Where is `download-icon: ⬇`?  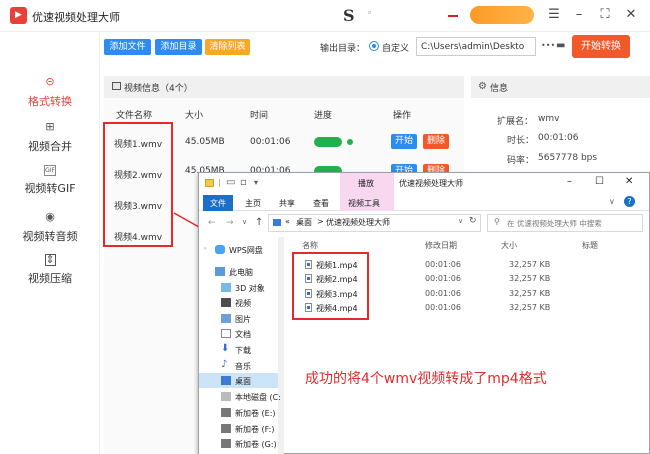 download-icon: ⬇ is located at coordinates (225, 348).